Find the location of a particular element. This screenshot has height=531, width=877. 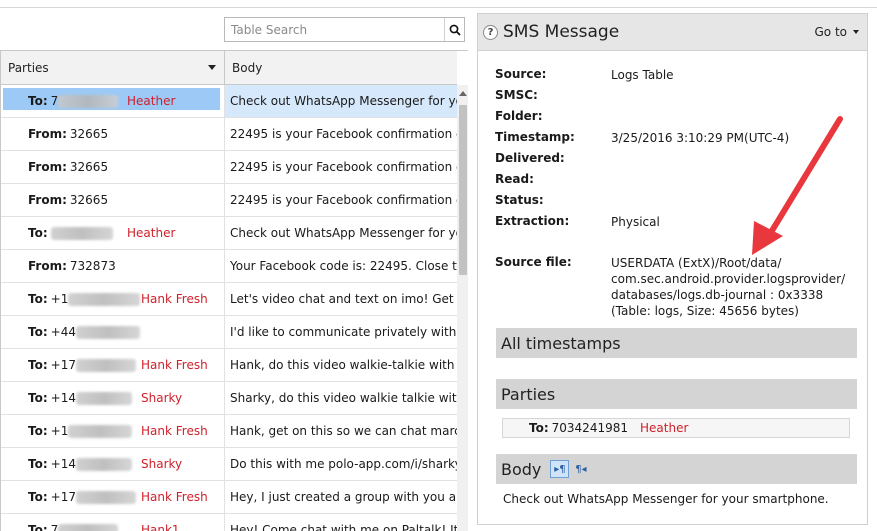

party-text: To: +14 Sharky is located at coordinates (114, 464).